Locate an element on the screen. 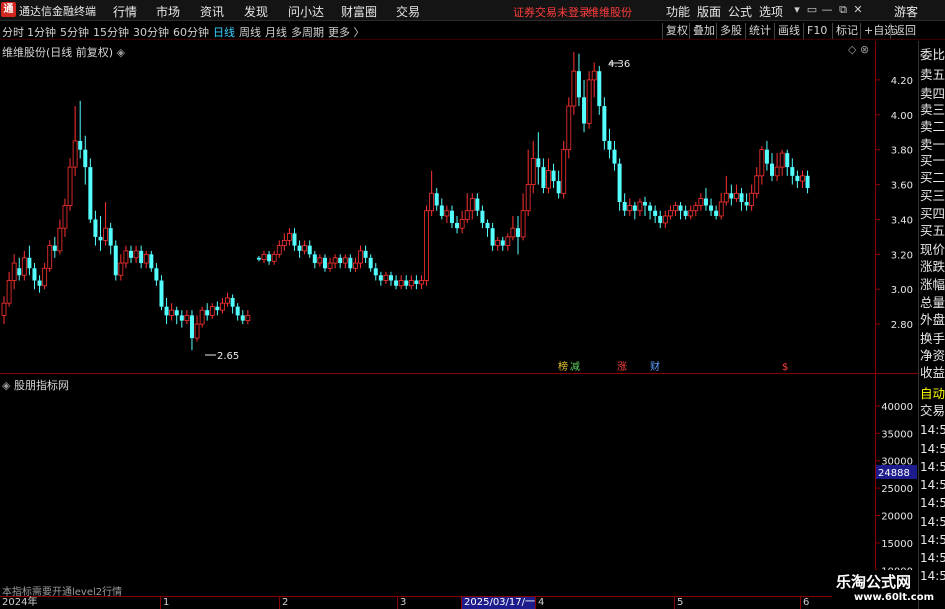  menu-faxian: 发现 is located at coordinates (256, 11).